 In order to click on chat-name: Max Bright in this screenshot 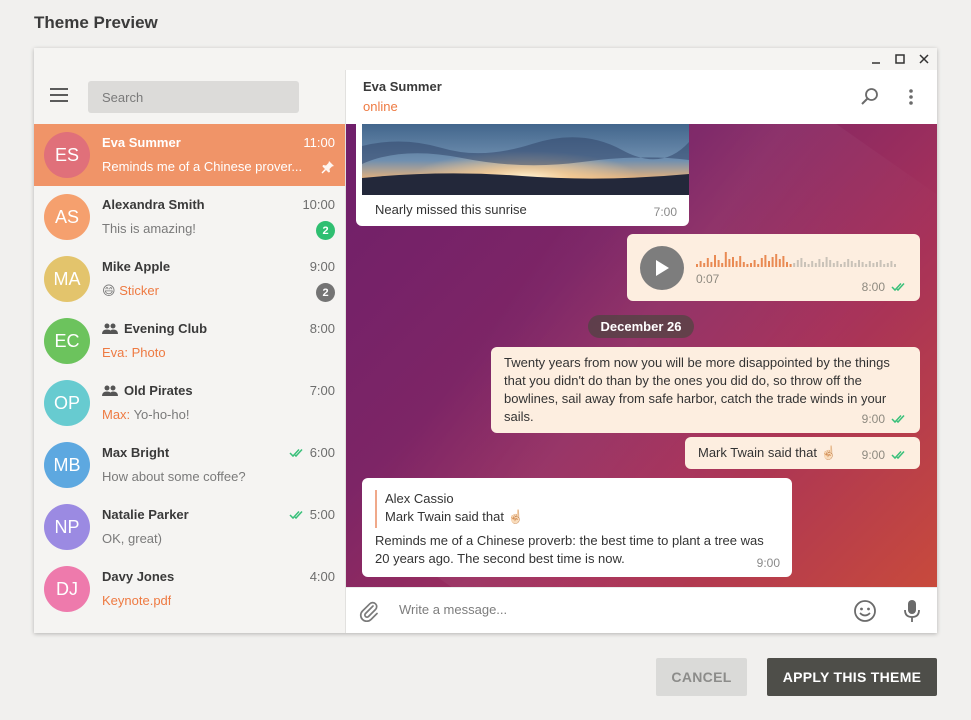, I will do `click(136, 452)`.